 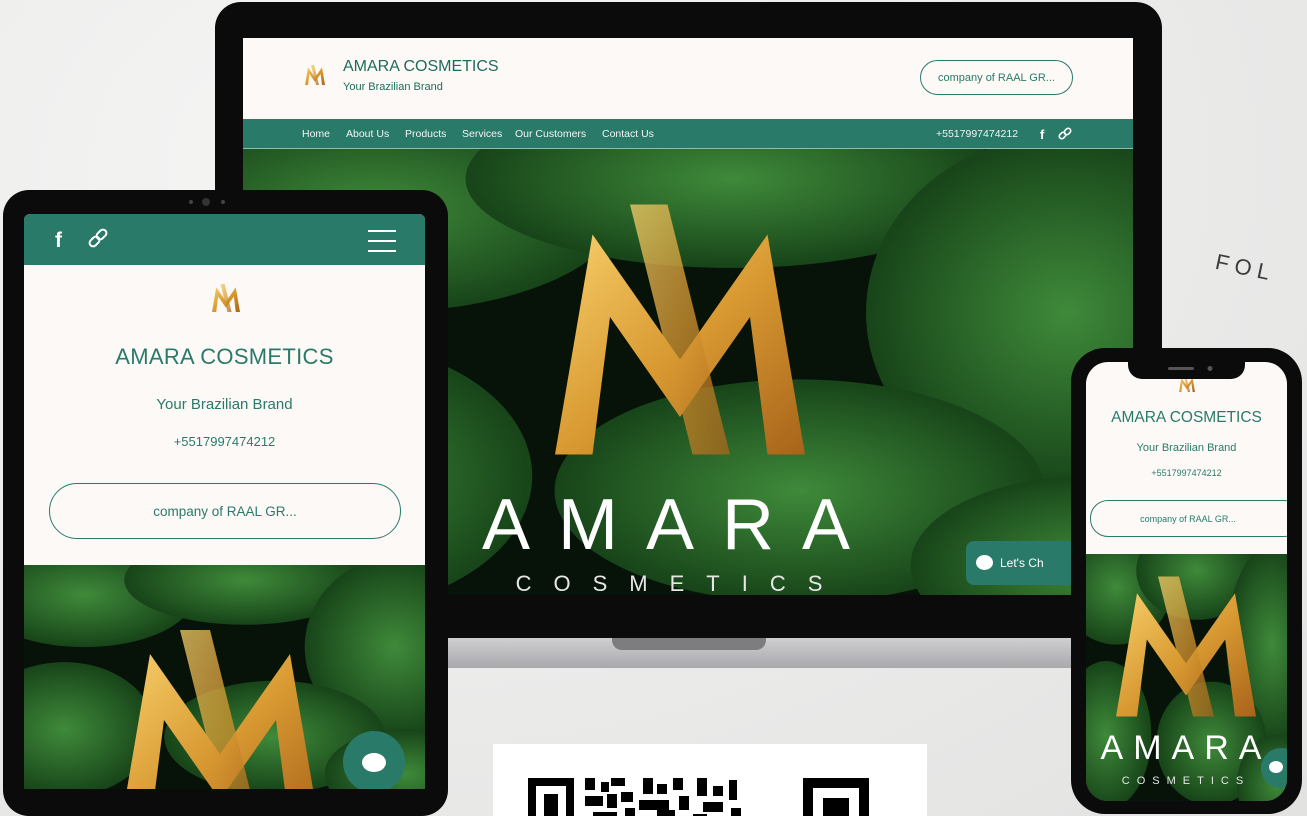 I want to click on tablet-top-bar: f, so click(x=224, y=239).